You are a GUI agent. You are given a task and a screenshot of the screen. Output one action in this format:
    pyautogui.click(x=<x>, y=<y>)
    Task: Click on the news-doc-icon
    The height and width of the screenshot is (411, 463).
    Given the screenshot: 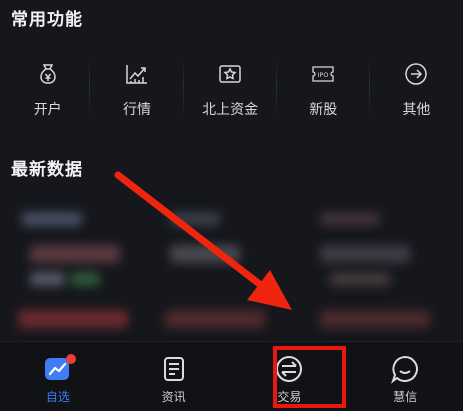 What is the action you would take?
    pyautogui.click(x=173, y=369)
    